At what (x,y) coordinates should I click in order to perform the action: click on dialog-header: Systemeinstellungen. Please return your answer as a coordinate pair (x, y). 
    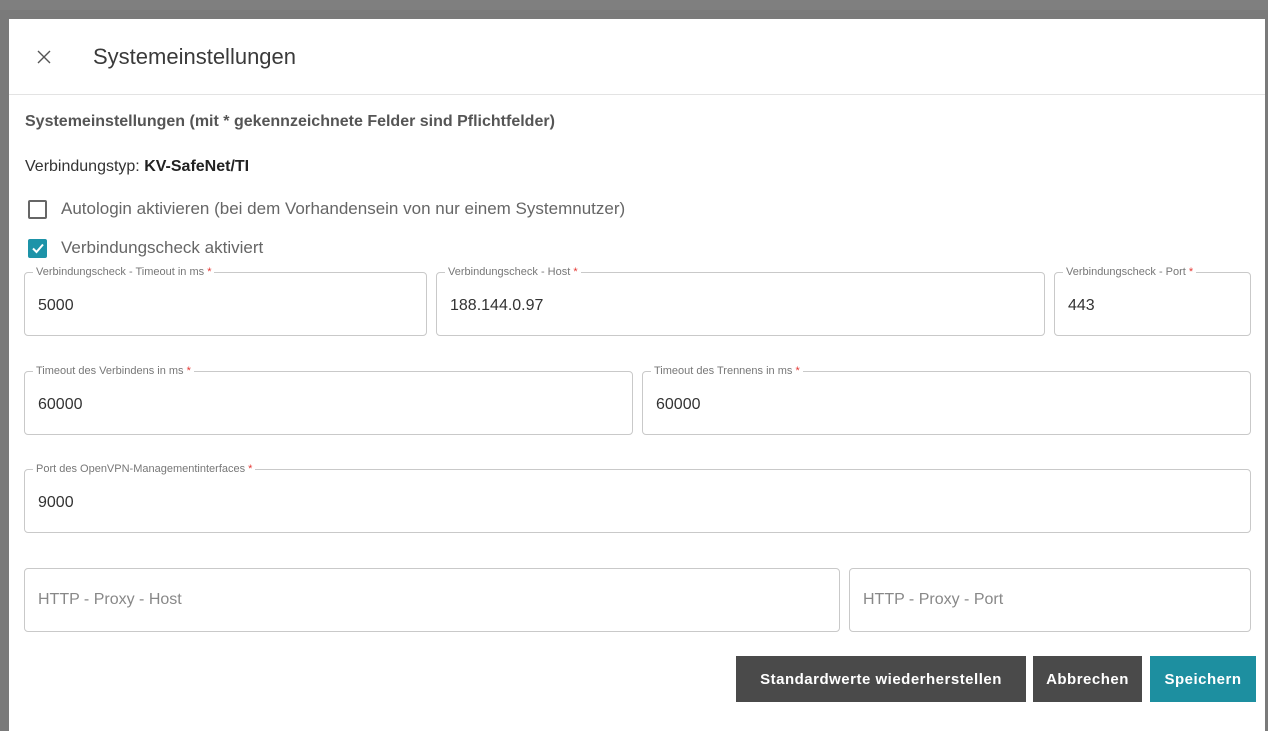
    Looking at the image, I should click on (637, 57).